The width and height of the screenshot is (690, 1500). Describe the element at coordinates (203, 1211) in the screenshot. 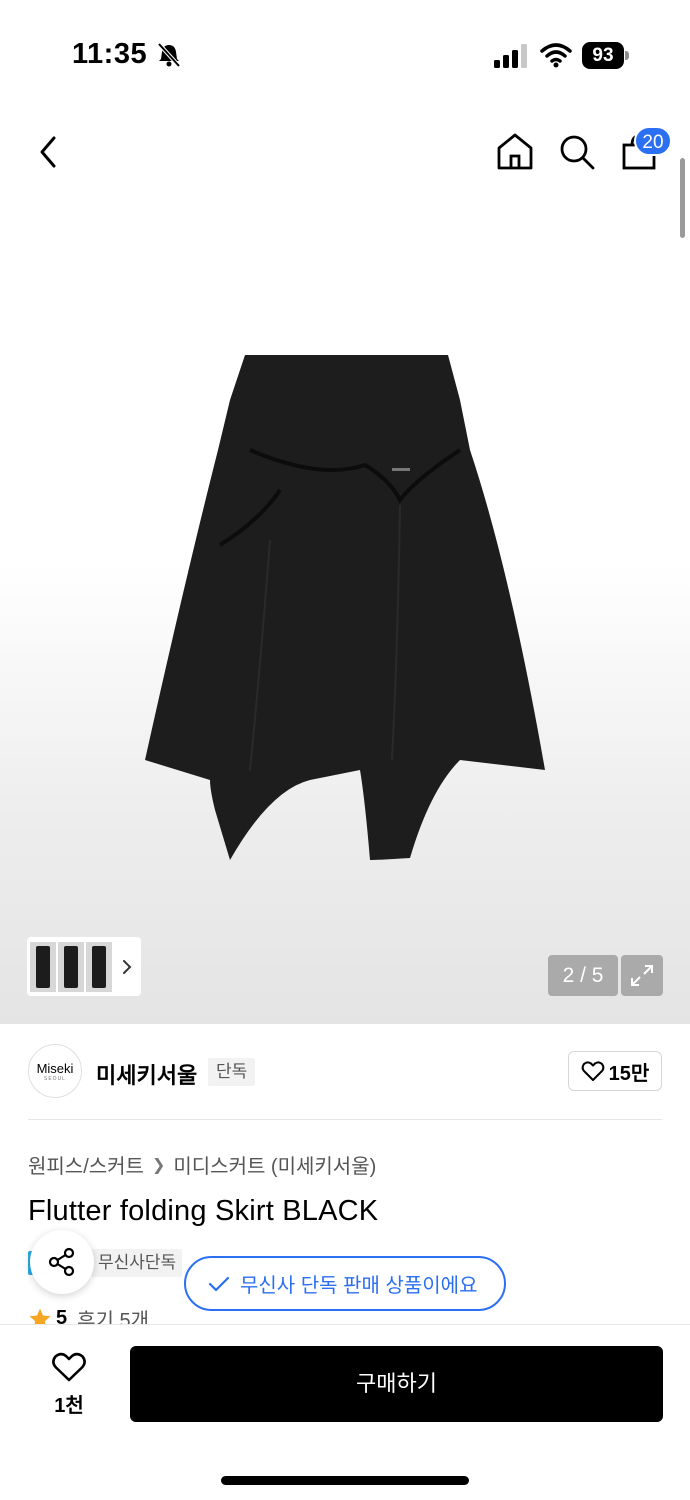

I see `product-title: Flutter folding Skirt BLACK` at that location.